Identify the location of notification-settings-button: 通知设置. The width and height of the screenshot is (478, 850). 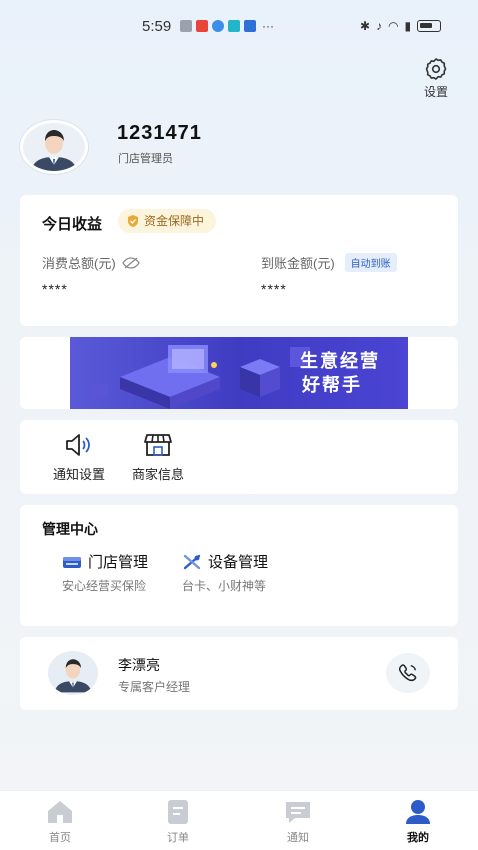
(79, 457).